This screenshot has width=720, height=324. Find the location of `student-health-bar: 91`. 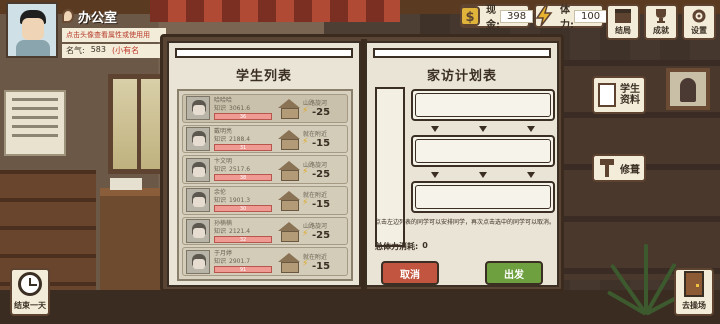

student-health-bar: 91 is located at coordinates (243, 270).